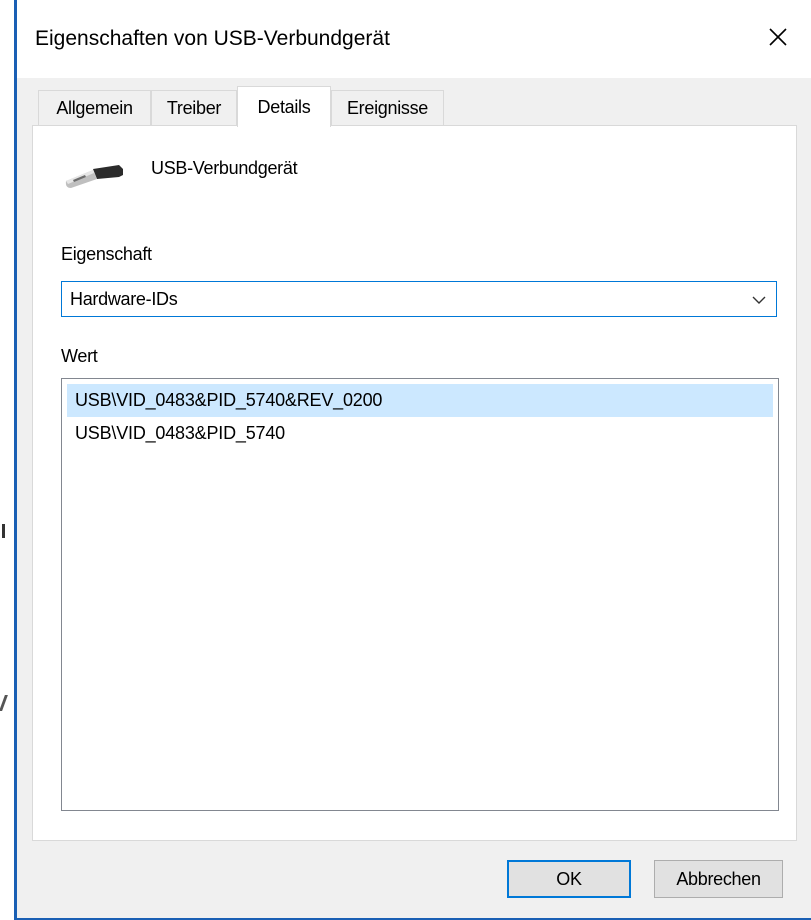 The height and width of the screenshot is (920, 811). I want to click on background-fragment, so click(3, 531).